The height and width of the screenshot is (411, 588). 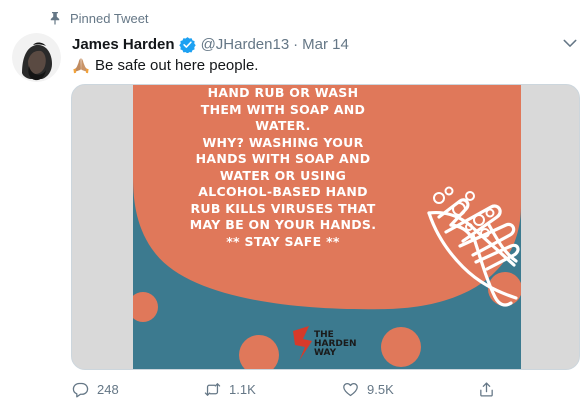 I want to click on poster-line: ** STAY SAFE **, so click(x=283, y=241).